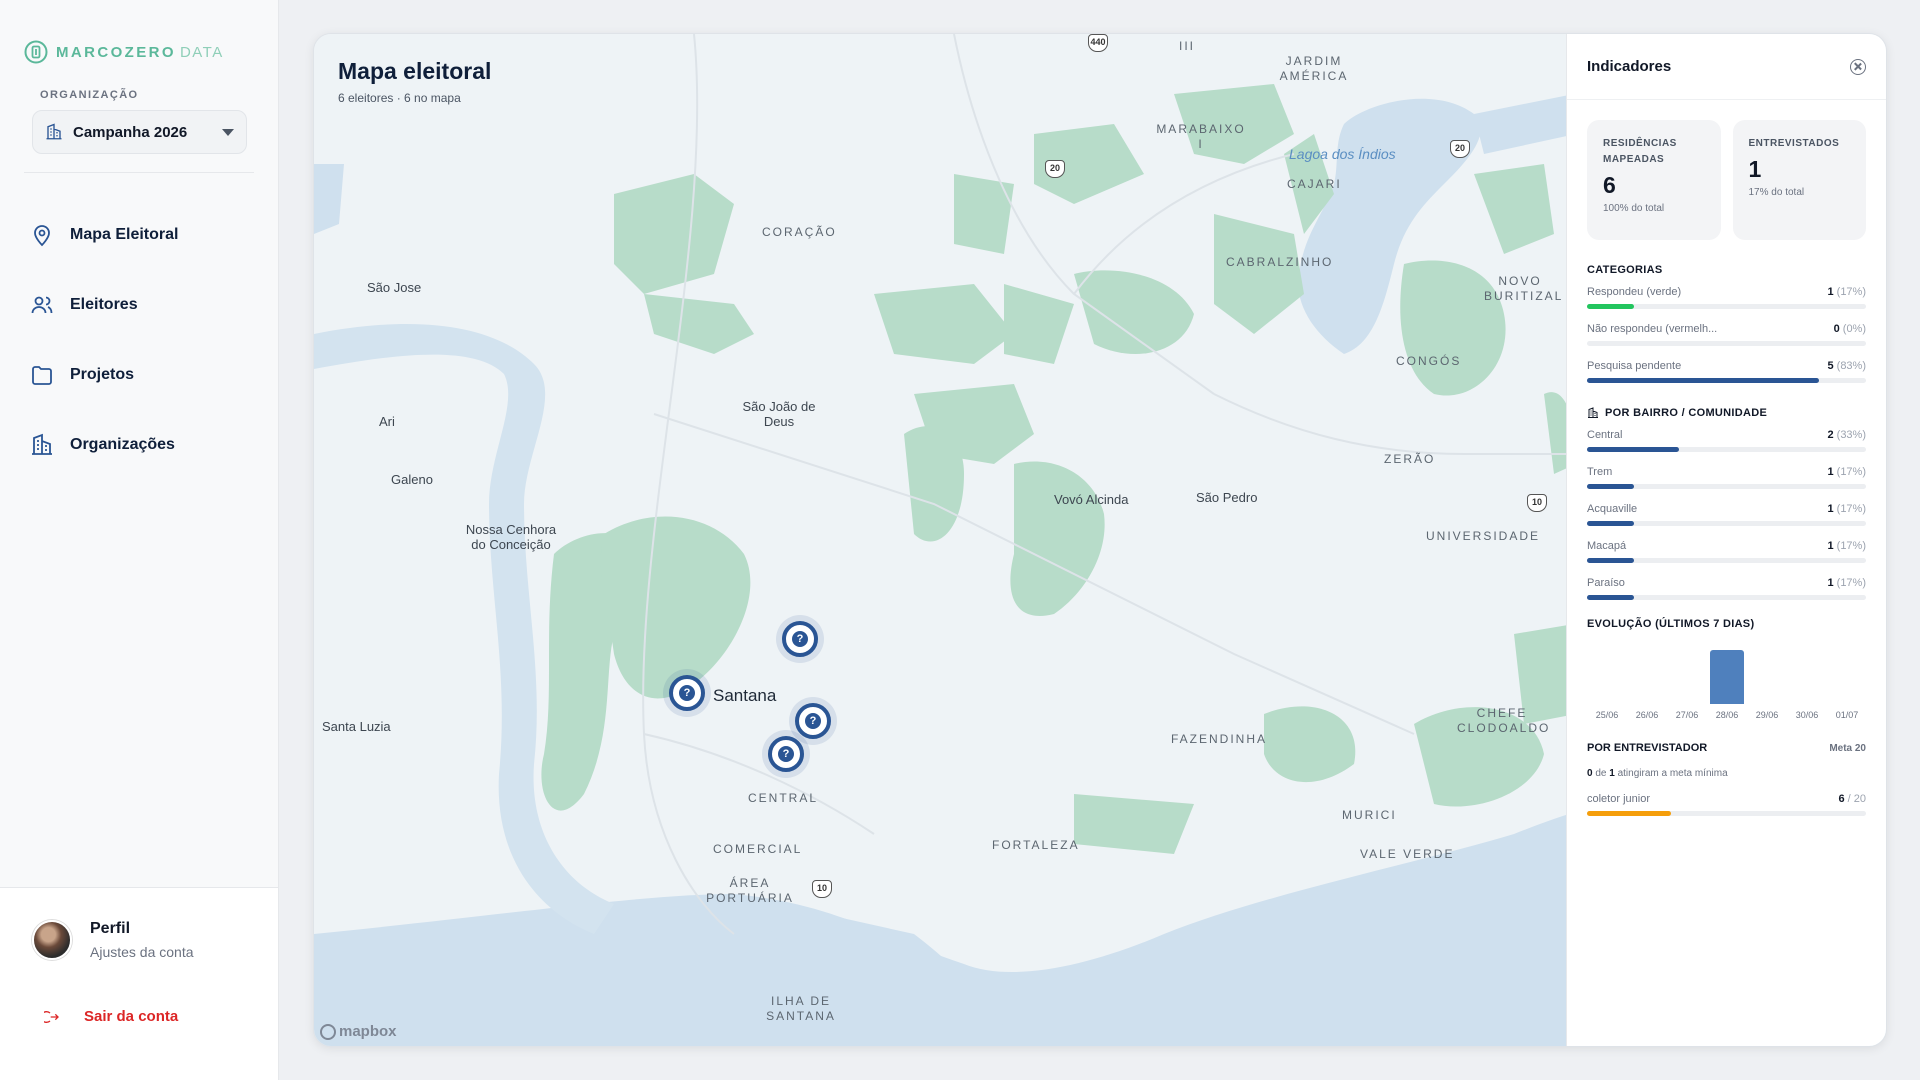 The image size is (1920, 1080). What do you see at coordinates (758, 849) in the screenshot?
I see `place-label: COMERCIAL` at bounding box center [758, 849].